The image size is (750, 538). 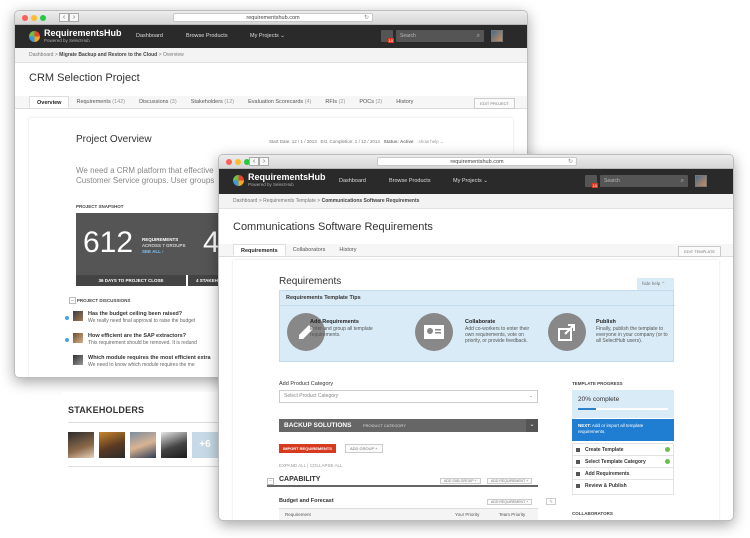 What do you see at coordinates (306, 501) in the screenshot?
I see `budget-subgroup-title: Budget and Forecast` at bounding box center [306, 501].